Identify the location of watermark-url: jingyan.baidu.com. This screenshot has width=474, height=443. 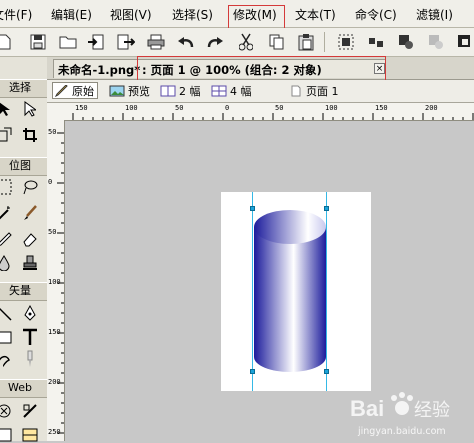
(401, 431).